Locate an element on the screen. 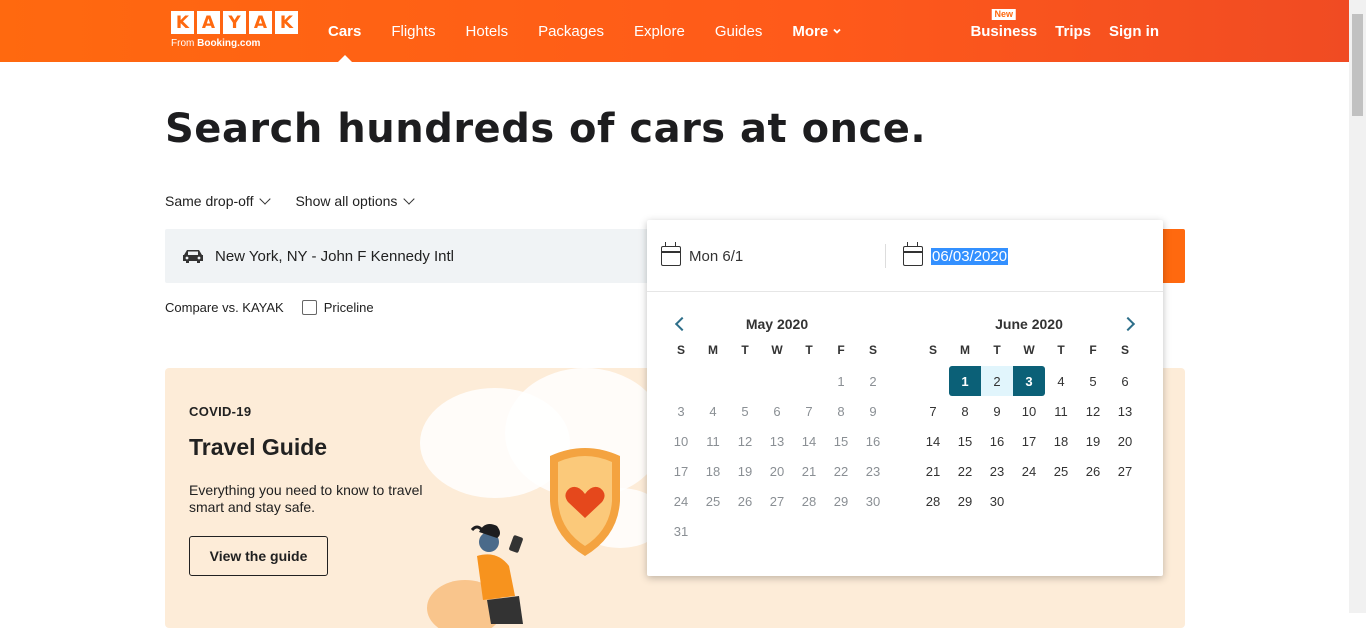 The height and width of the screenshot is (628, 1366). calendar-day: 17 is located at coordinates (1029, 441).